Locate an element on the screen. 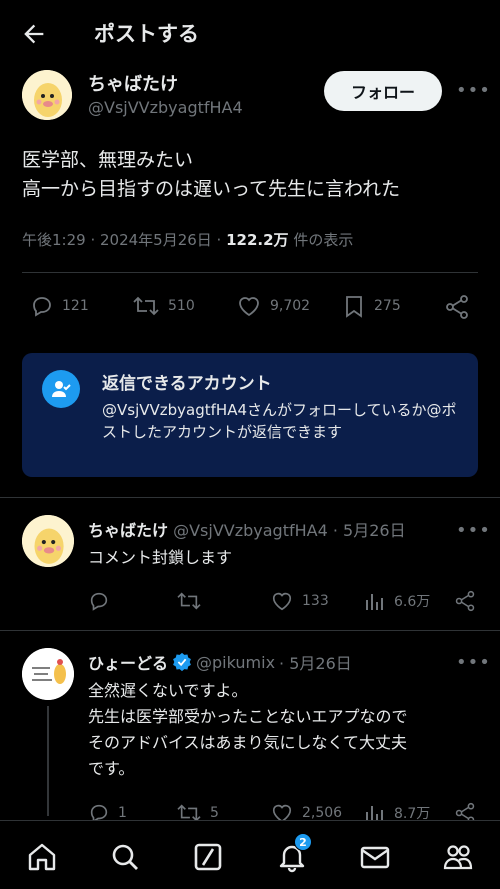  like-action: 133 is located at coordinates (299, 601).